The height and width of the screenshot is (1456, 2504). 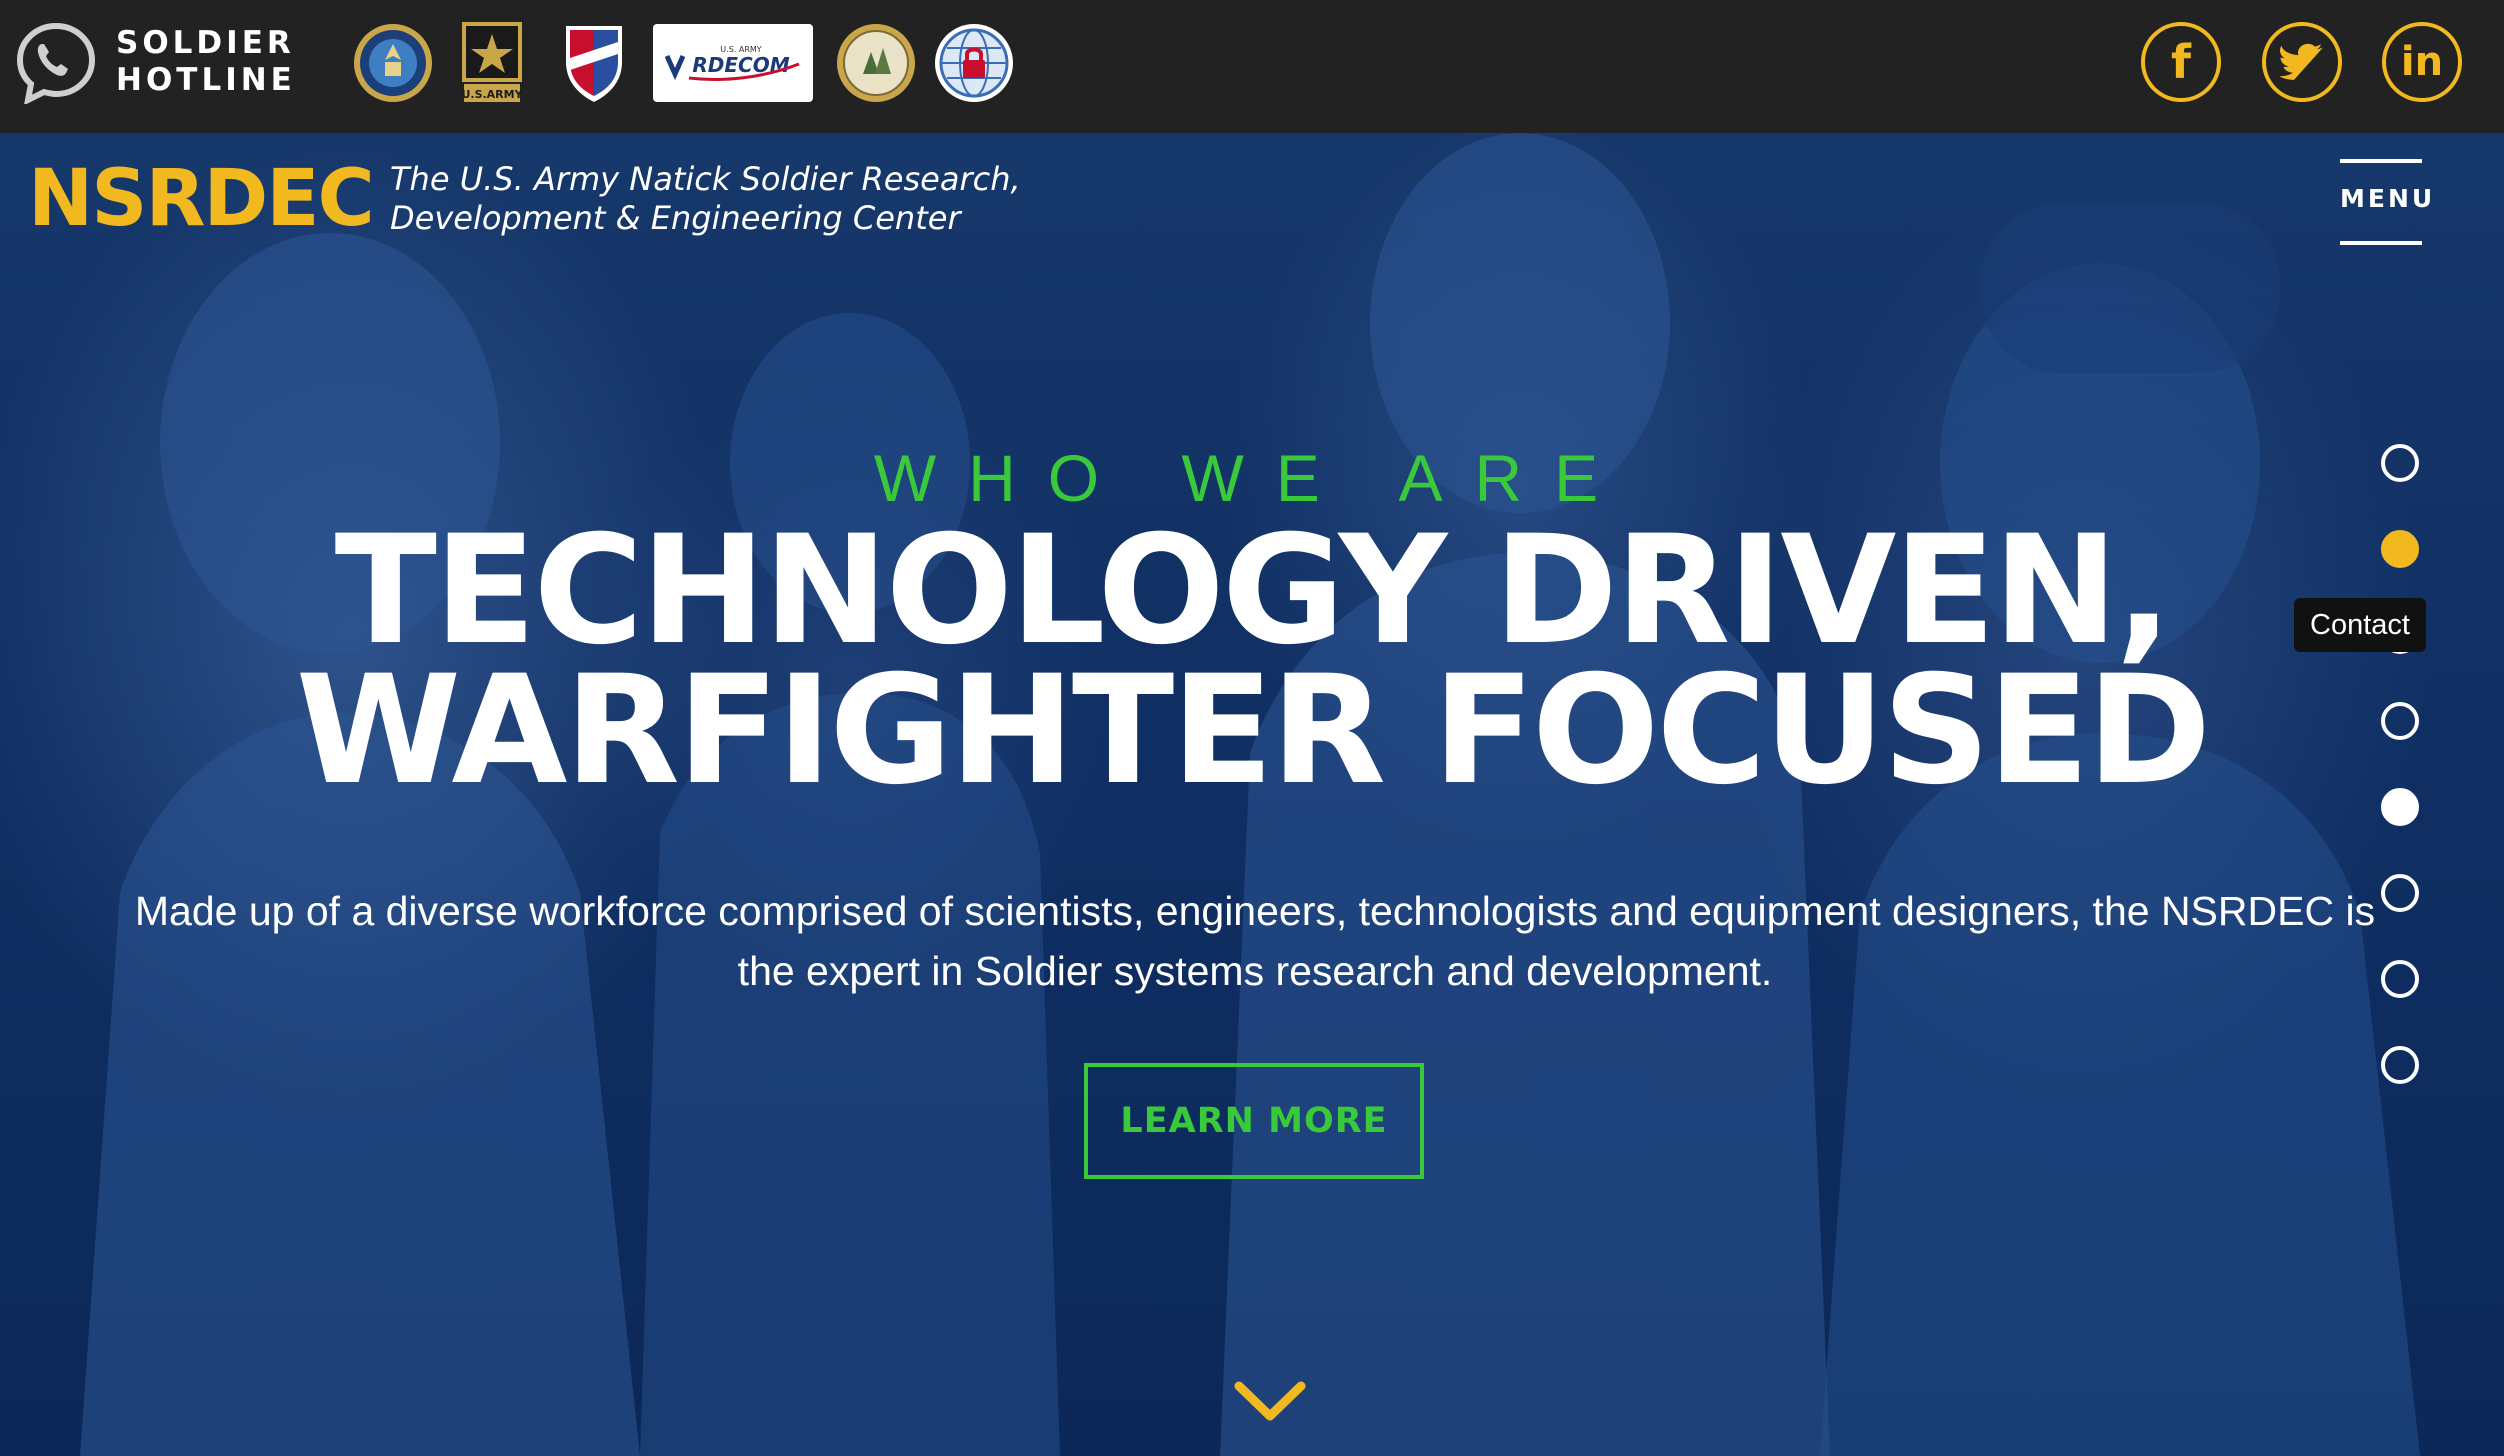 I want to click on facebook-link: f, so click(x=2181, y=62).